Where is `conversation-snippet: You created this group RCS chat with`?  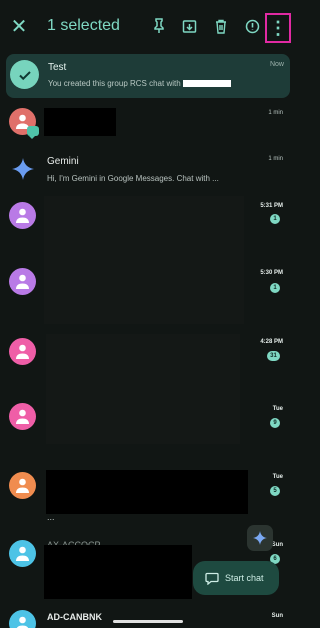
conversation-snippet: You created this group RCS chat with is located at coordinates (139, 83).